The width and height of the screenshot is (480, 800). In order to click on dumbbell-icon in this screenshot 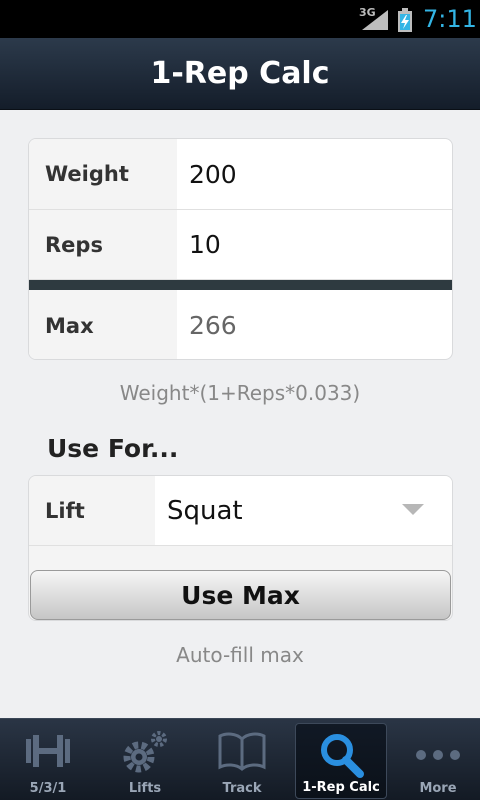, I will do `click(48, 751)`.